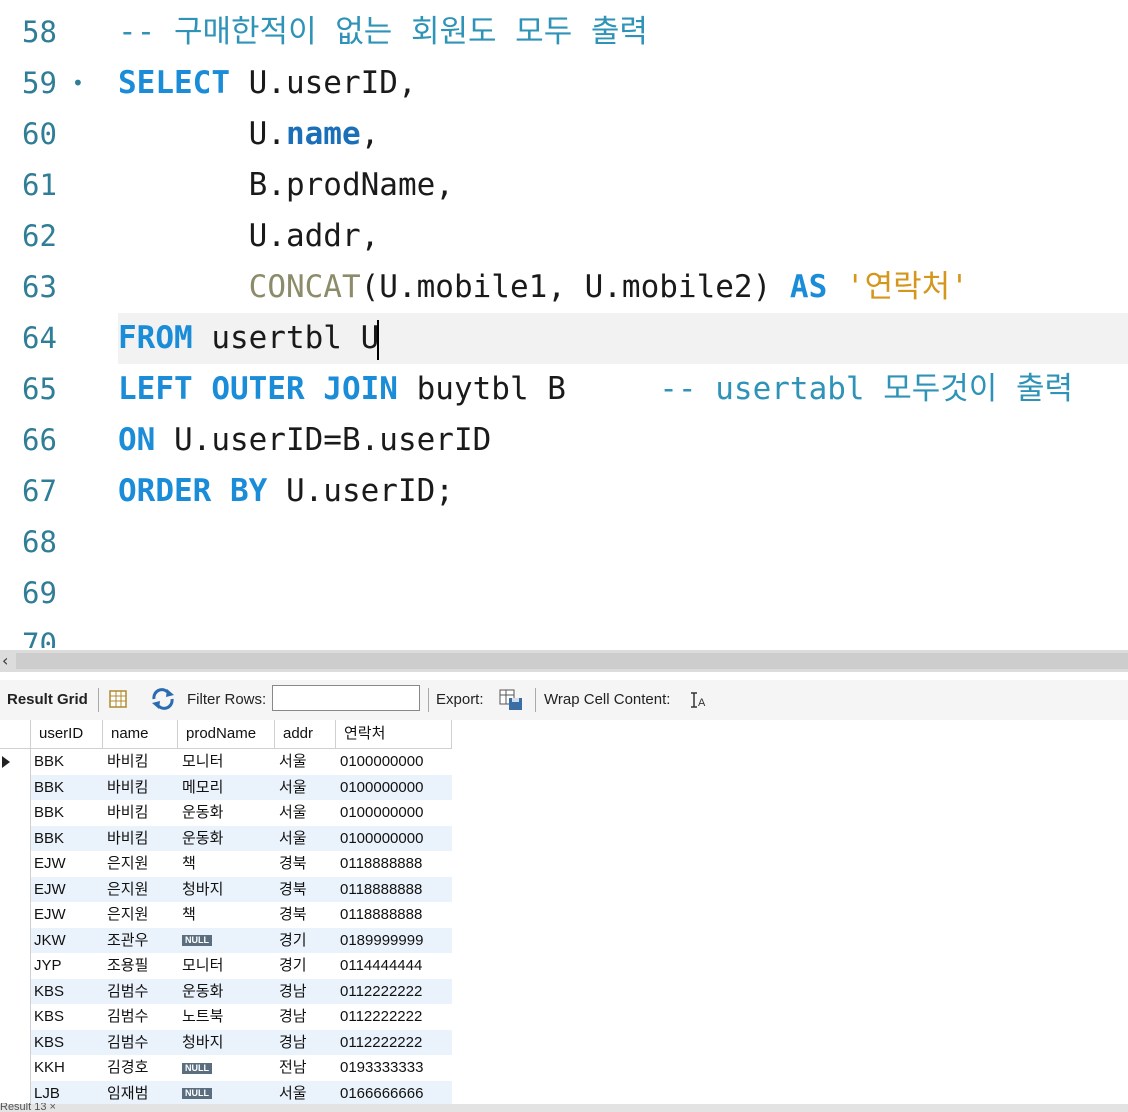 The width and height of the screenshot is (1128, 1112). Describe the element at coordinates (66, 966) in the screenshot. I see `table-cell: JYP` at that location.